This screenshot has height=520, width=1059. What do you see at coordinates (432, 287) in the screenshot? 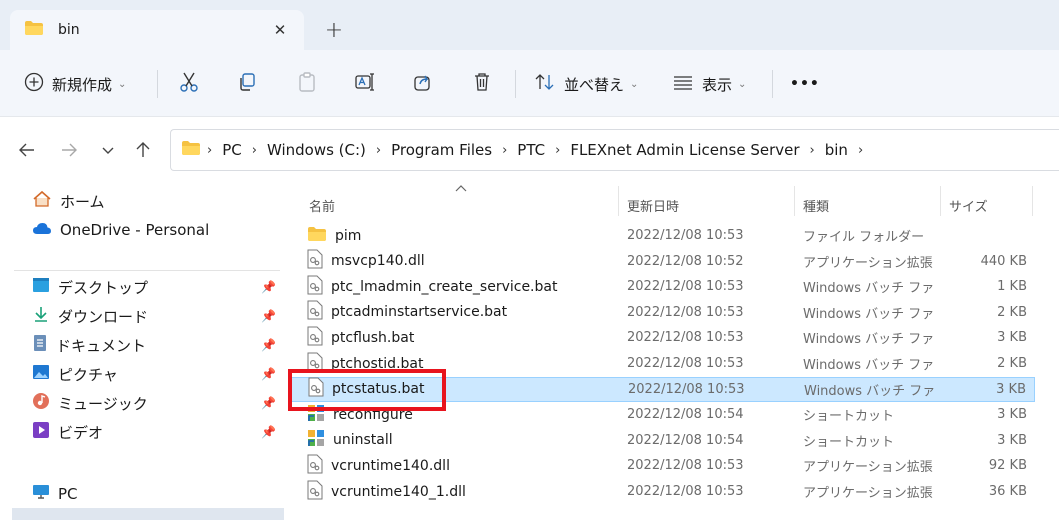
I see `file-name-cell: ptc_lmadmin_create_service.bat` at bounding box center [432, 287].